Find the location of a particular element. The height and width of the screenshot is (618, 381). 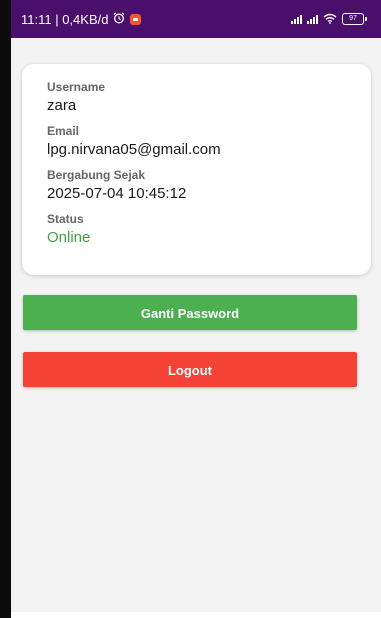

bottom-edge is located at coordinates (196, 615).